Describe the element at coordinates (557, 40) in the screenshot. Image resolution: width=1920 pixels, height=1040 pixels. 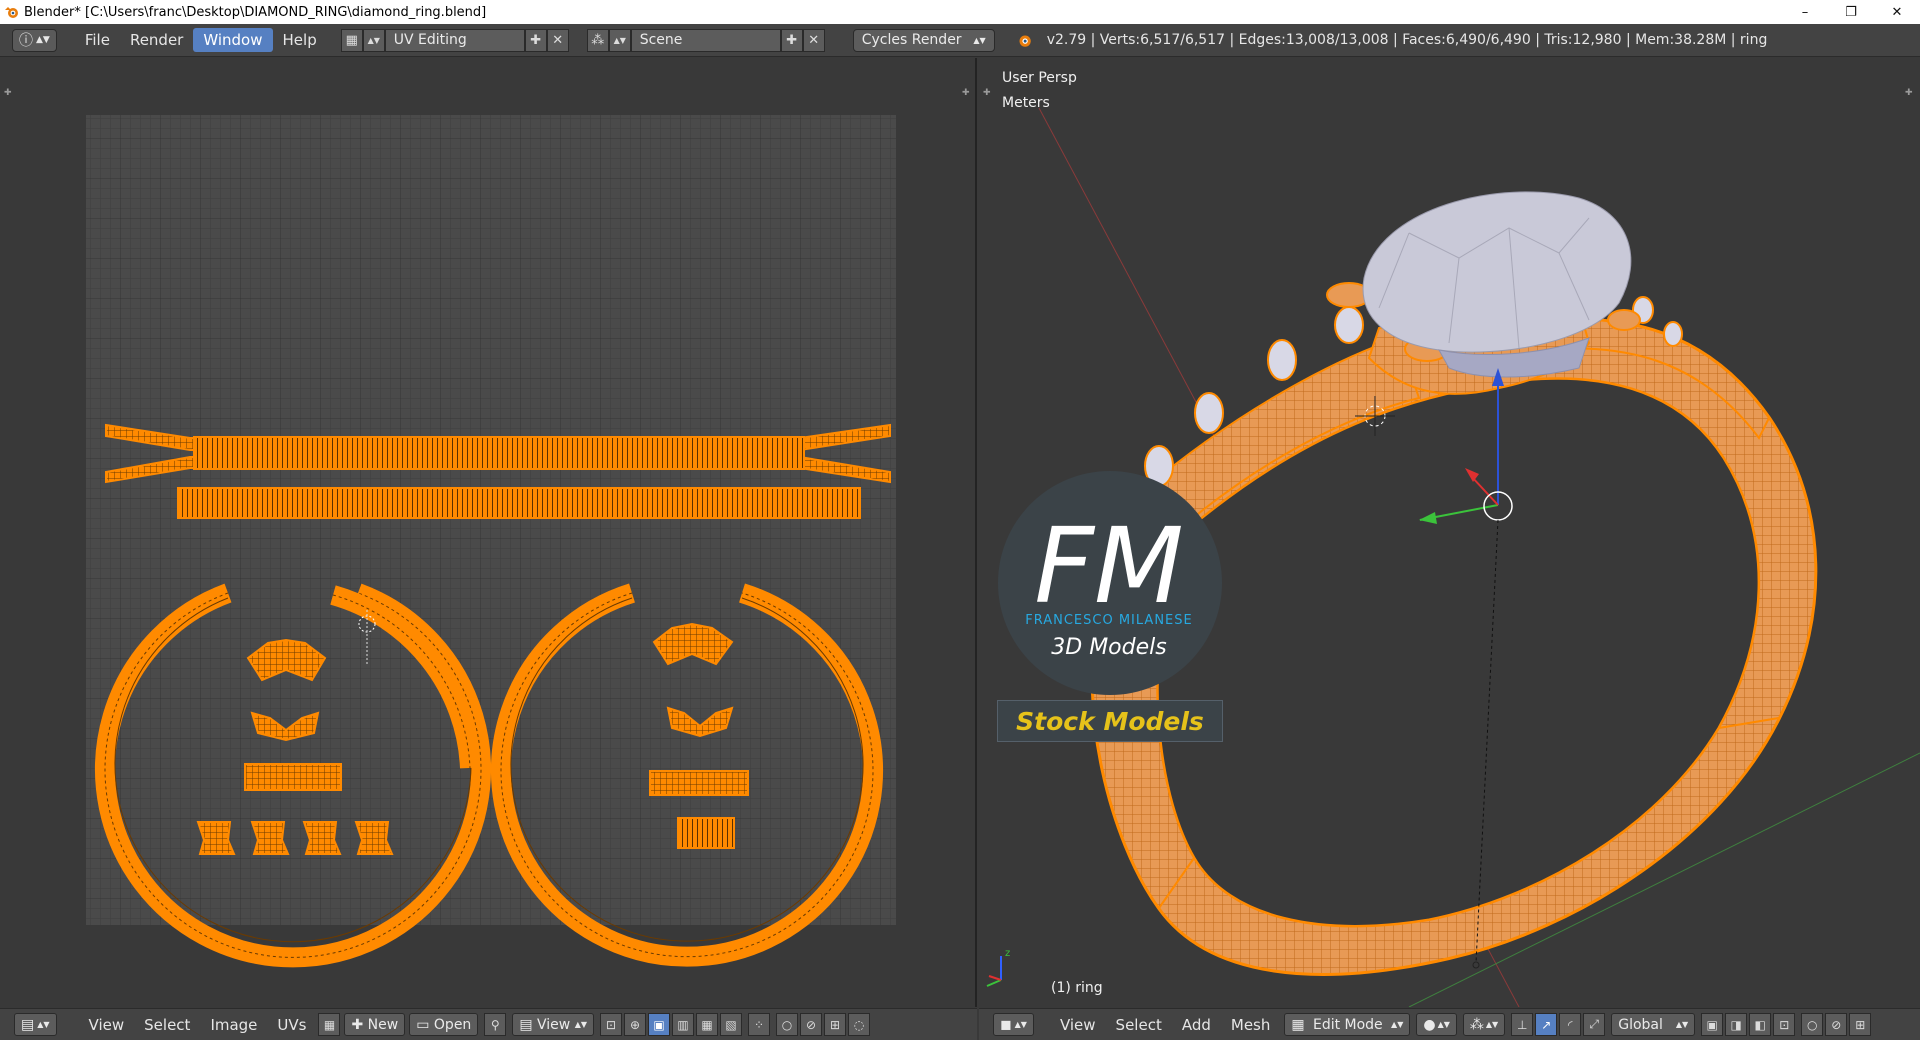
I see `remove-layout-icon: ✕` at that location.